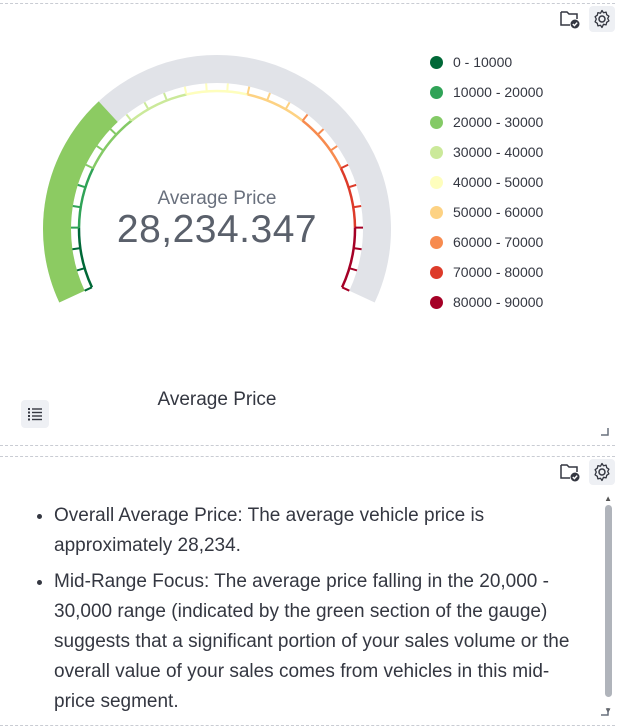  What do you see at coordinates (498, 212) in the screenshot?
I see `legend-label: 50000 - 60000` at bounding box center [498, 212].